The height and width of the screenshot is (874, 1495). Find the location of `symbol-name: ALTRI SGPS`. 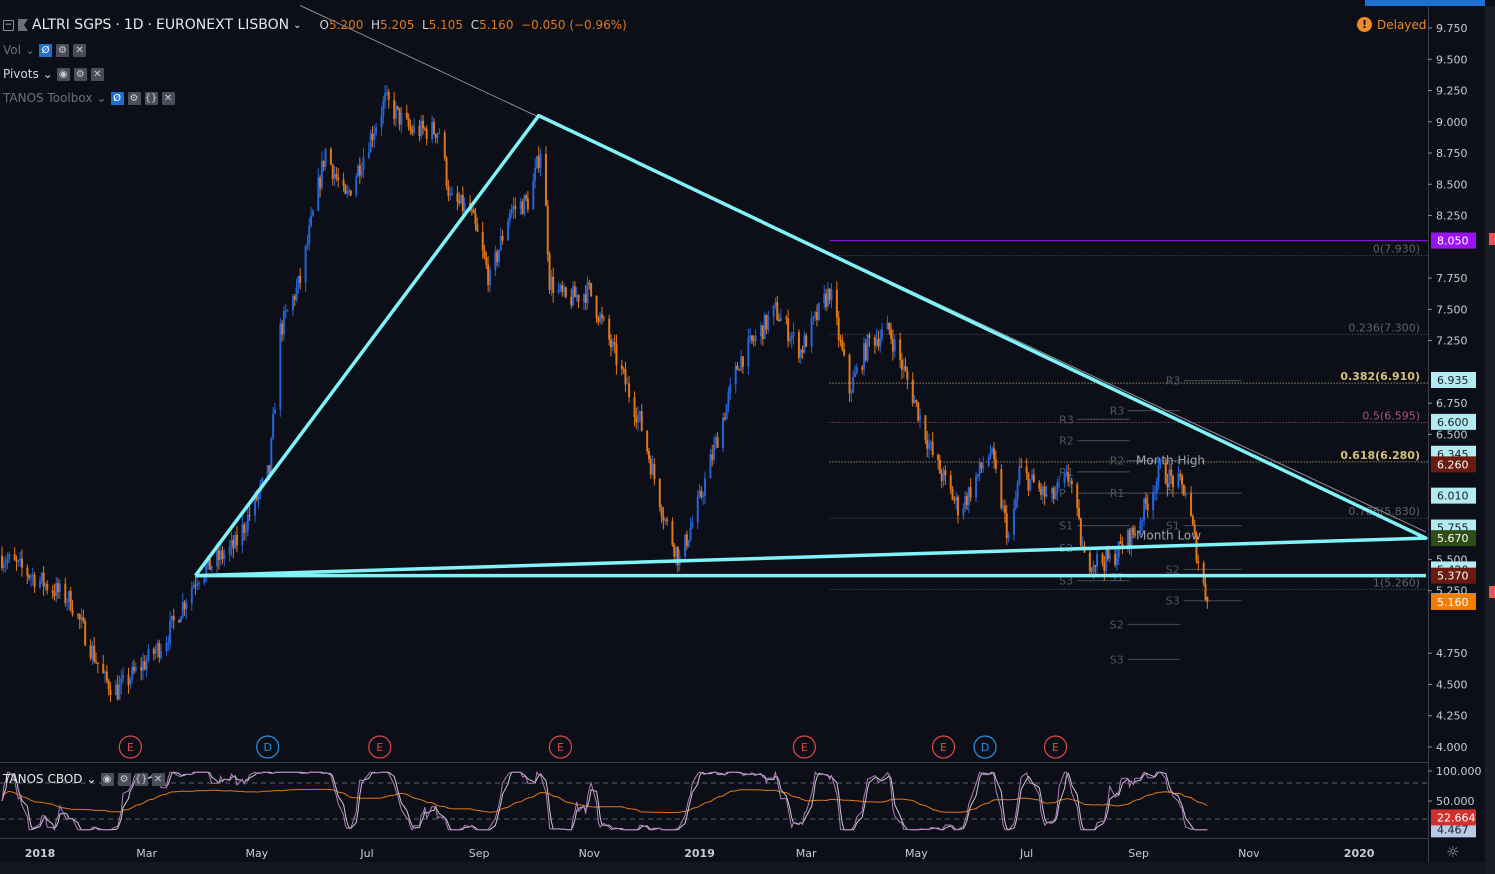

symbol-name: ALTRI SGPS is located at coordinates (71, 25).